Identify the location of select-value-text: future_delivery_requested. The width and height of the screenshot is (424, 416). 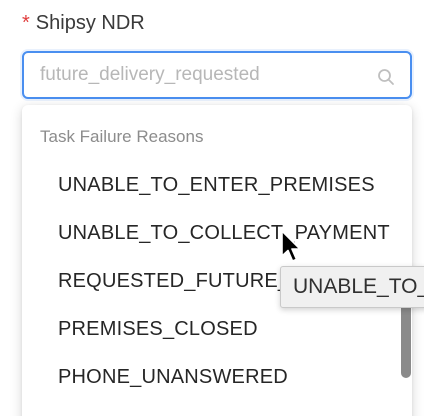
(150, 74).